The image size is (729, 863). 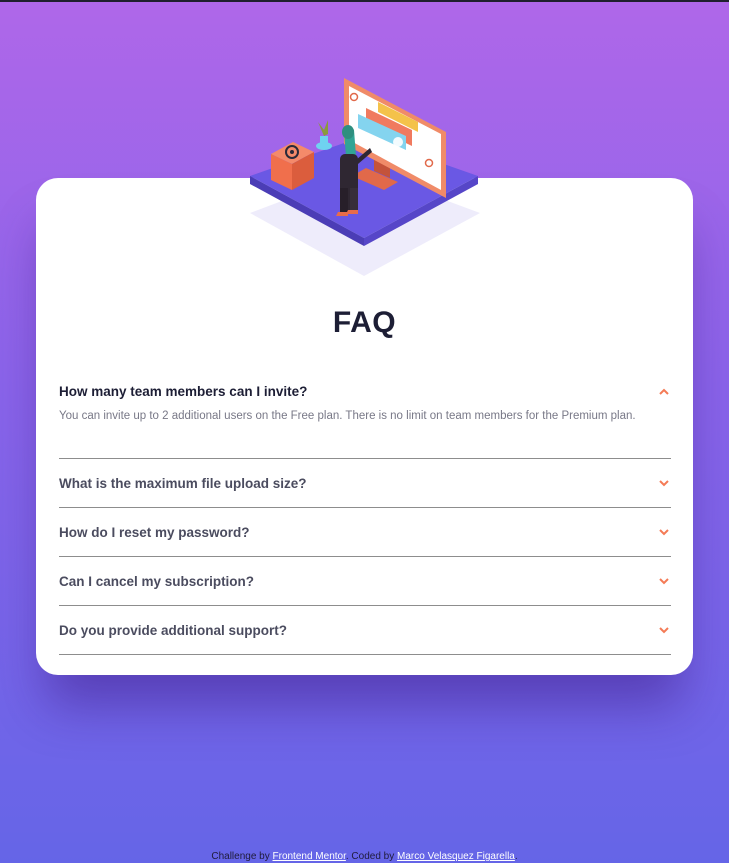 What do you see at coordinates (157, 581) in the screenshot?
I see `faq-question-text: Can I cancel my subscription?` at bounding box center [157, 581].